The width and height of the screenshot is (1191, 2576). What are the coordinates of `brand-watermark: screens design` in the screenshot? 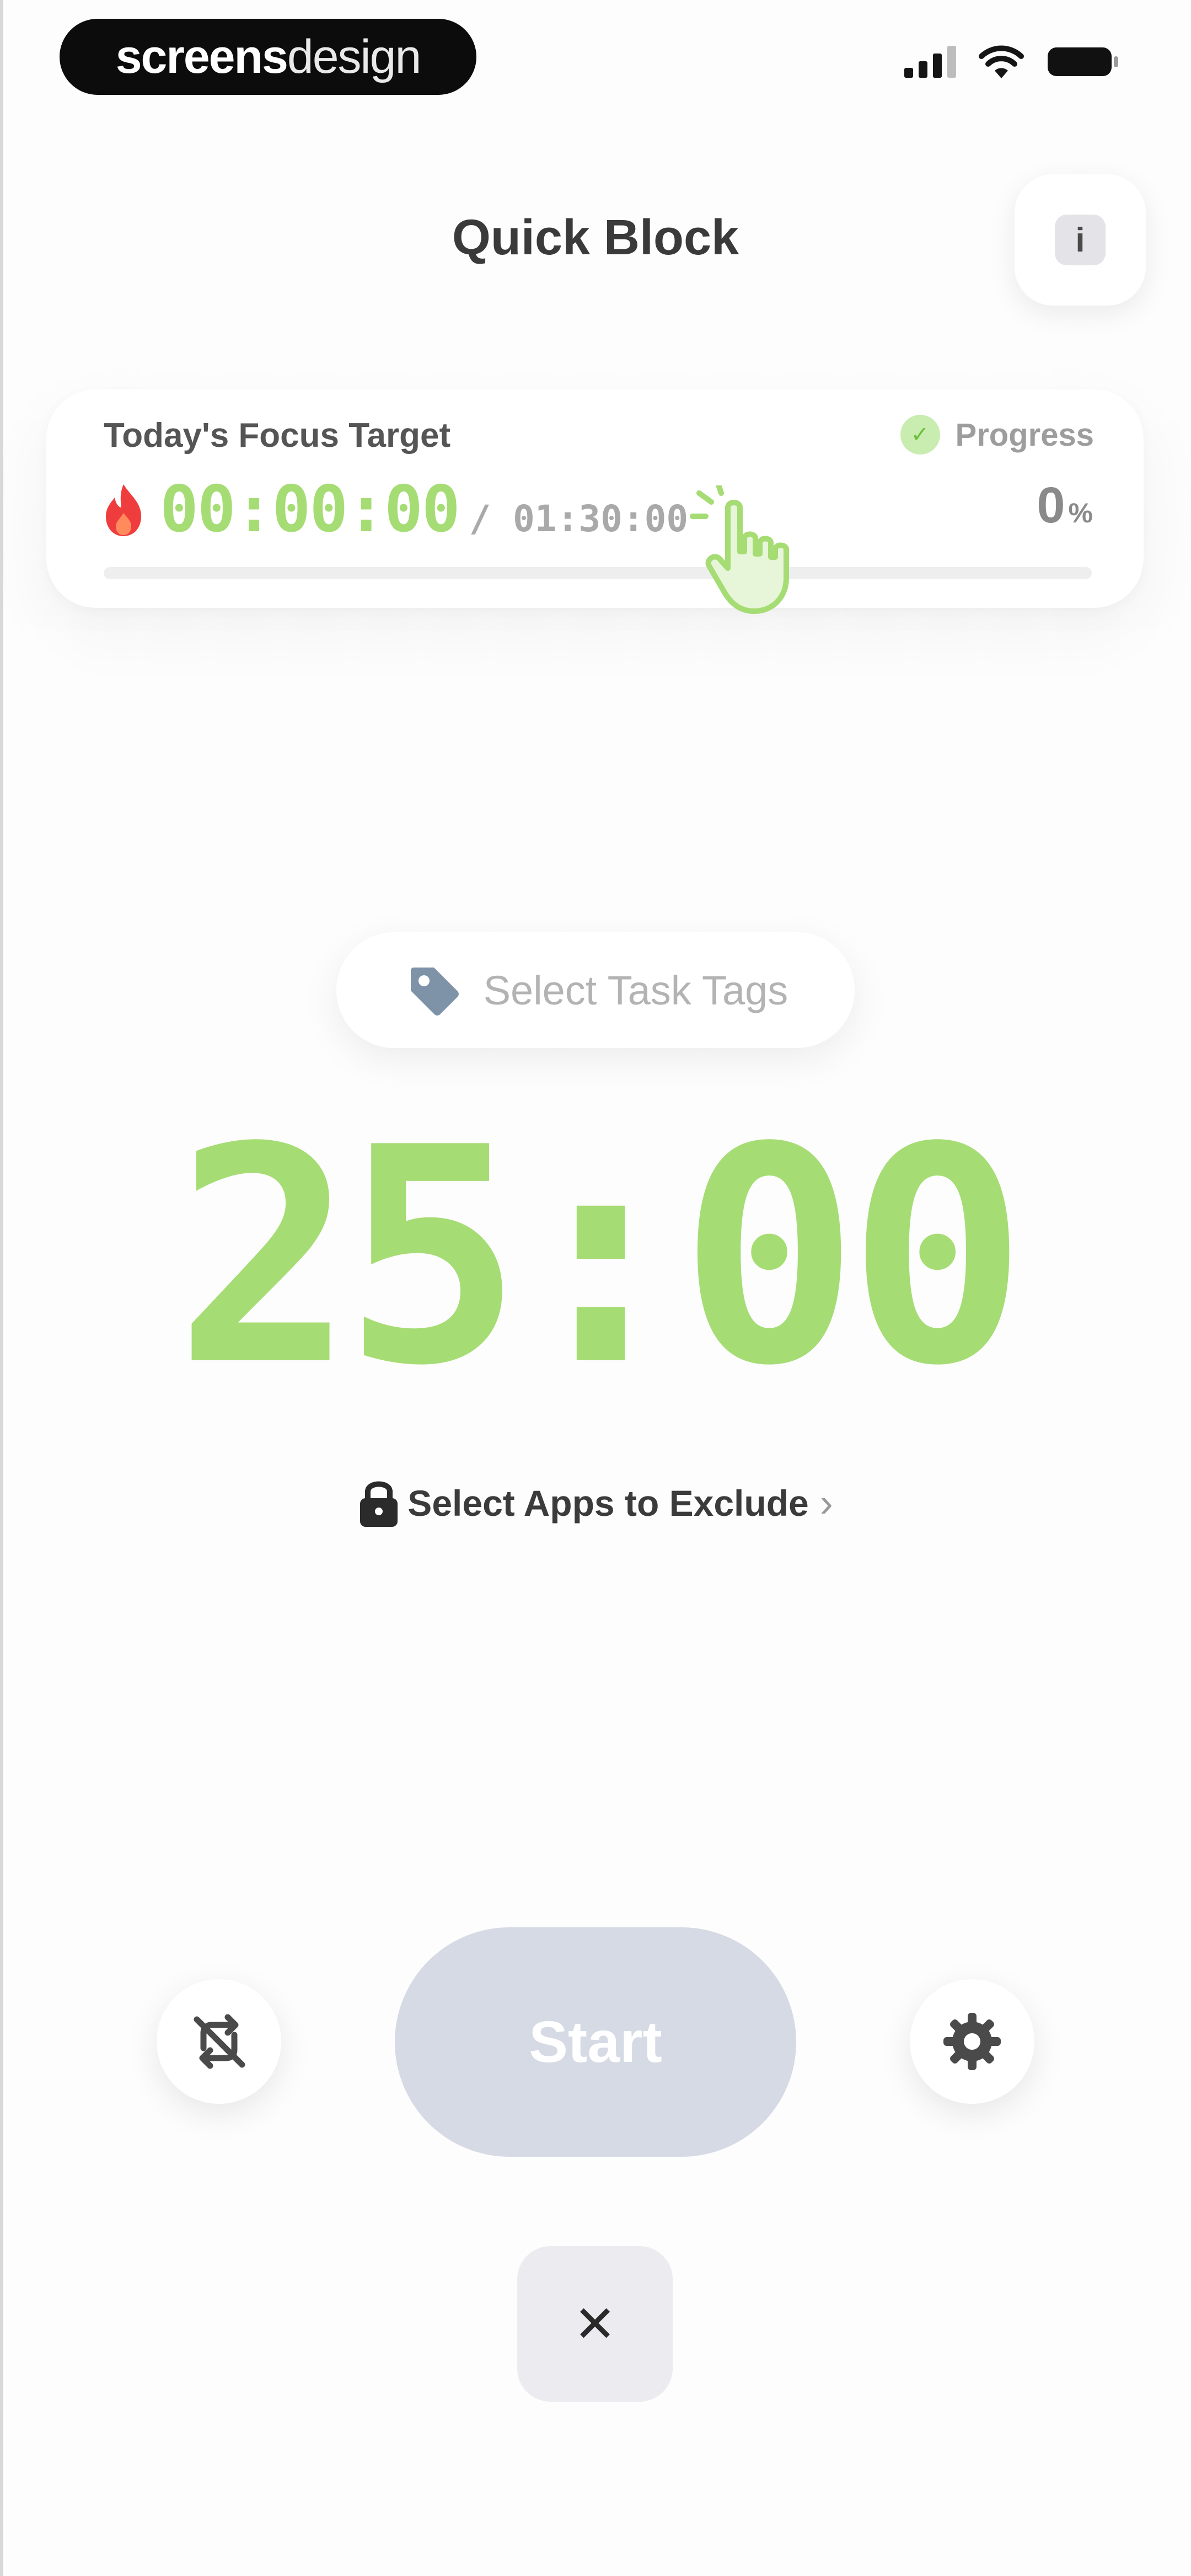 It's located at (268, 57).